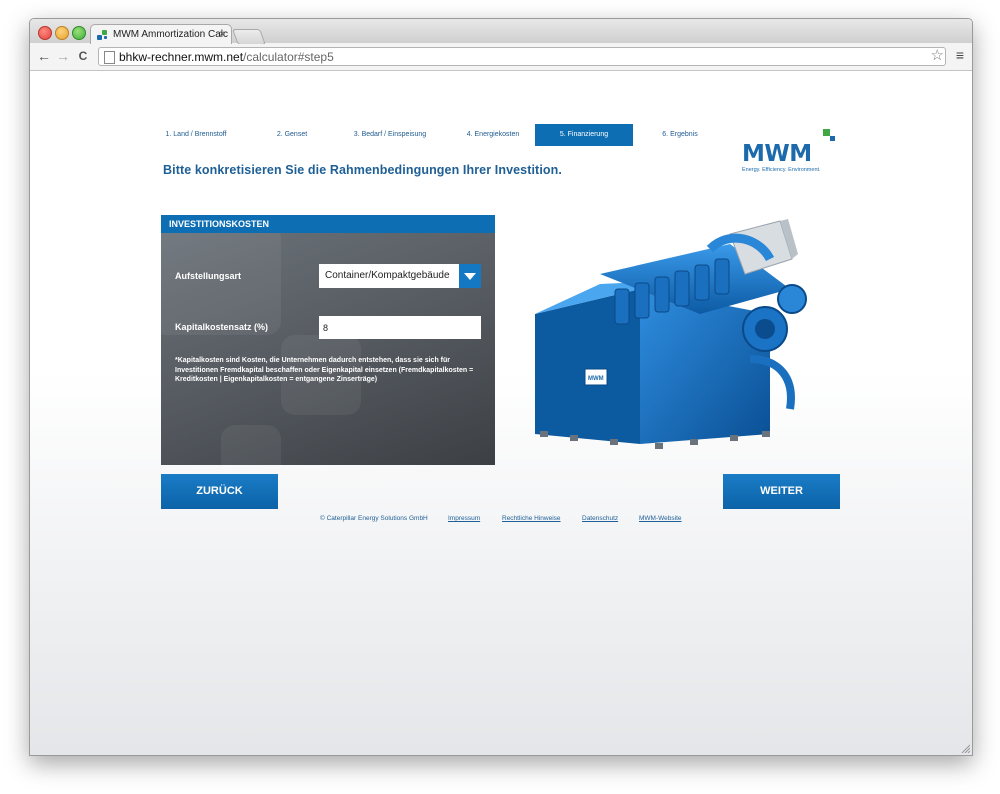 The width and height of the screenshot is (1000, 794). What do you see at coordinates (103, 35) in the screenshot?
I see `mwm-favicon-icon` at bounding box center [103, 35].